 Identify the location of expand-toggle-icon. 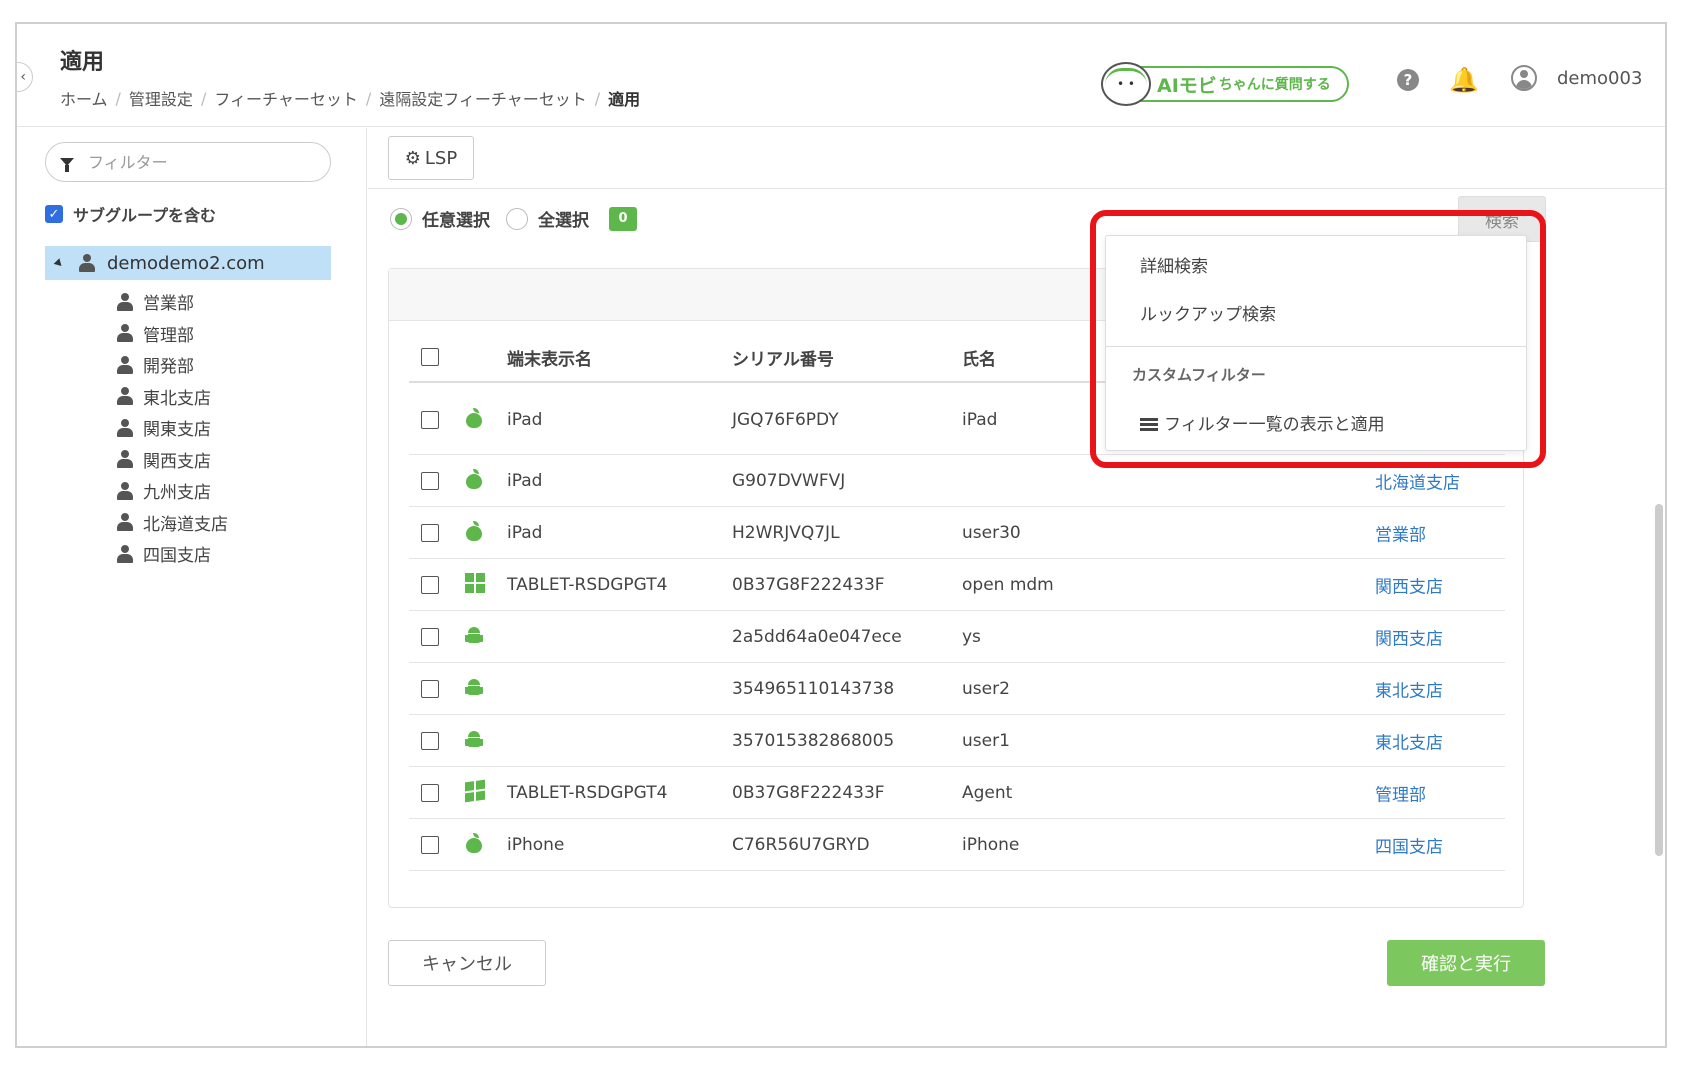
(59, 263).